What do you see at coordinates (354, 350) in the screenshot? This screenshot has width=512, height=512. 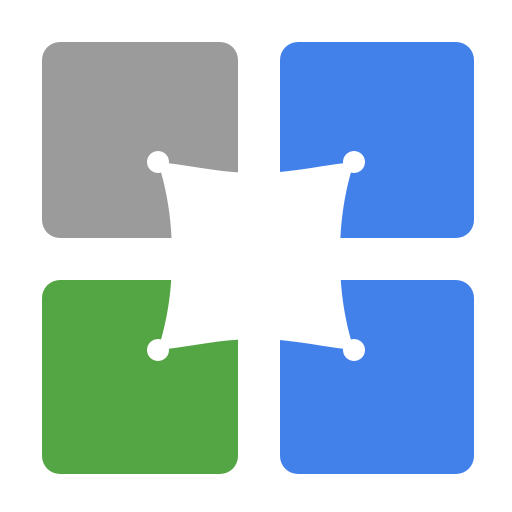 I see `corner-dot-bottom-right` at bounding box center [354, 350].